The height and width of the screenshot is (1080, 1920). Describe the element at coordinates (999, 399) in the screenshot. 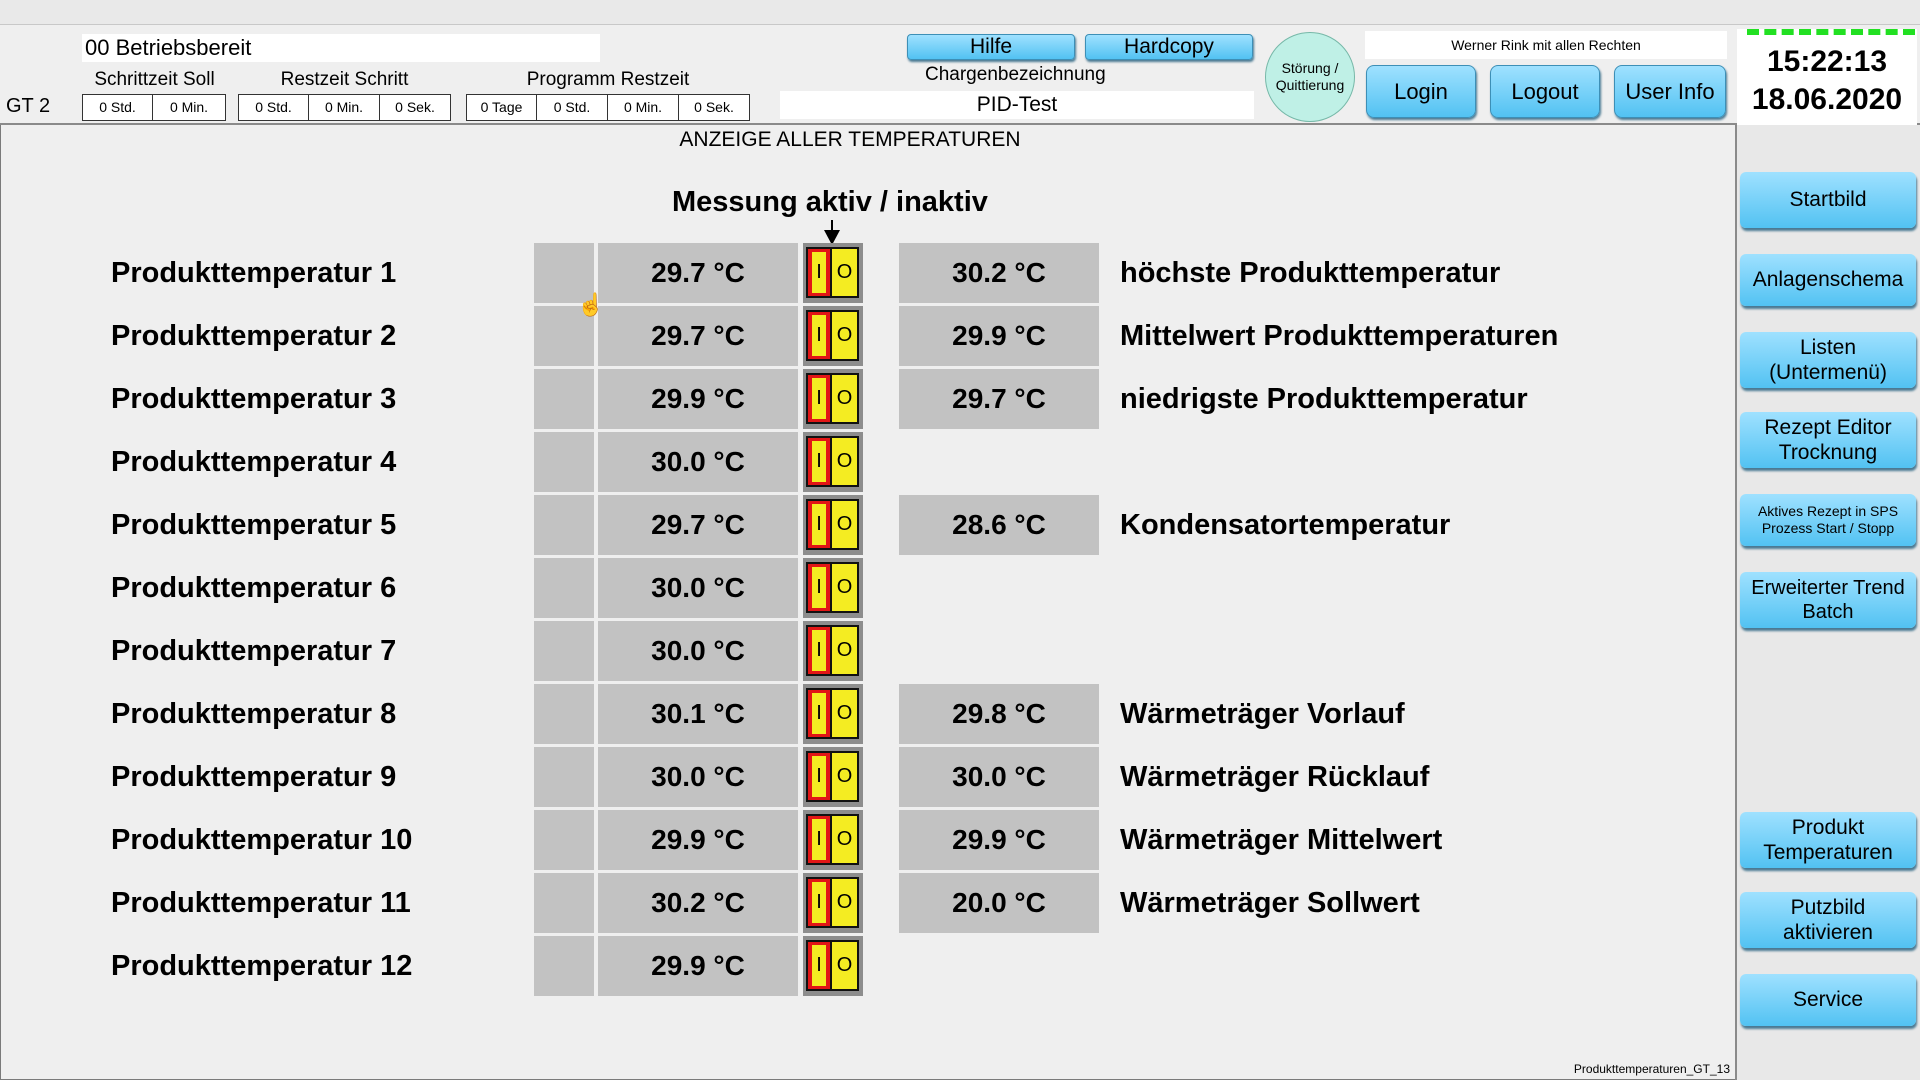

I see `summary-value: 29.7 °C` at that location.